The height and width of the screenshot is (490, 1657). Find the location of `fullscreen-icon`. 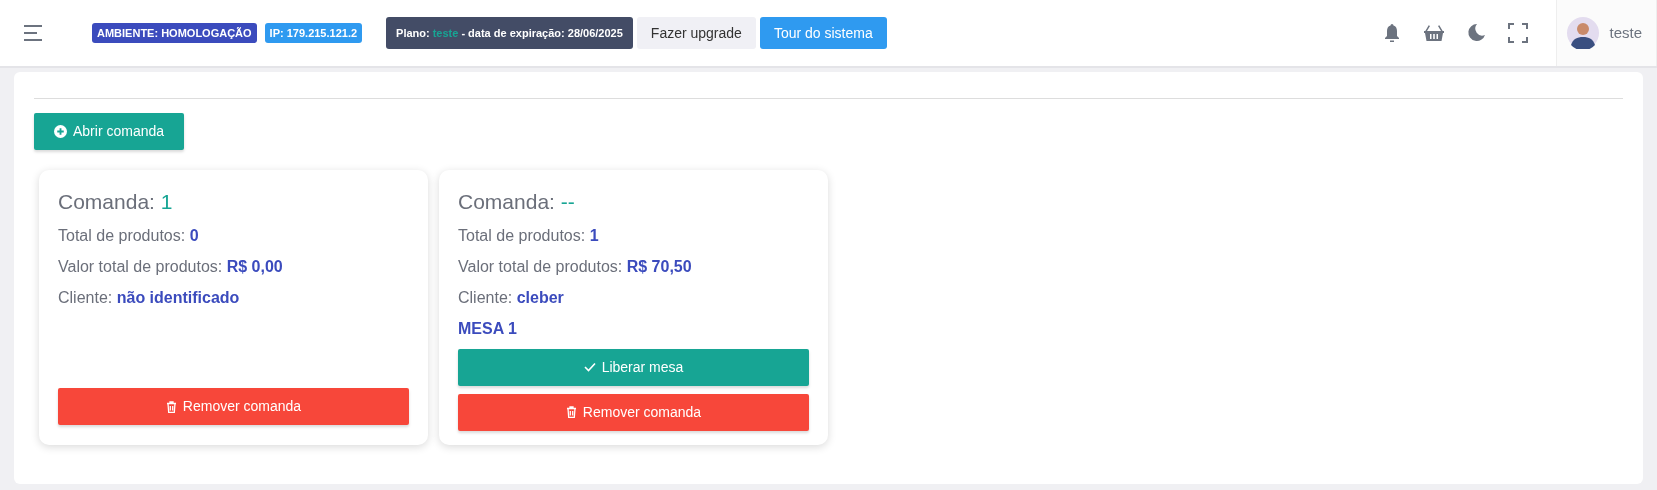

fullscreen-icon is located at coordinates (1518, 33).